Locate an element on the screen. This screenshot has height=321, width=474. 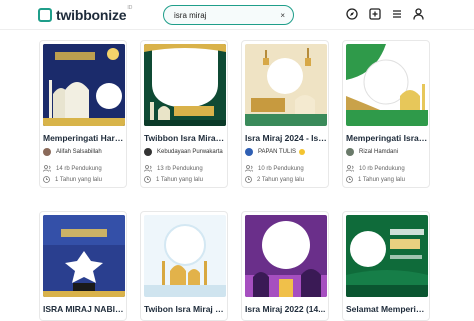
search-bar: × is located at coordinates (228, 15).